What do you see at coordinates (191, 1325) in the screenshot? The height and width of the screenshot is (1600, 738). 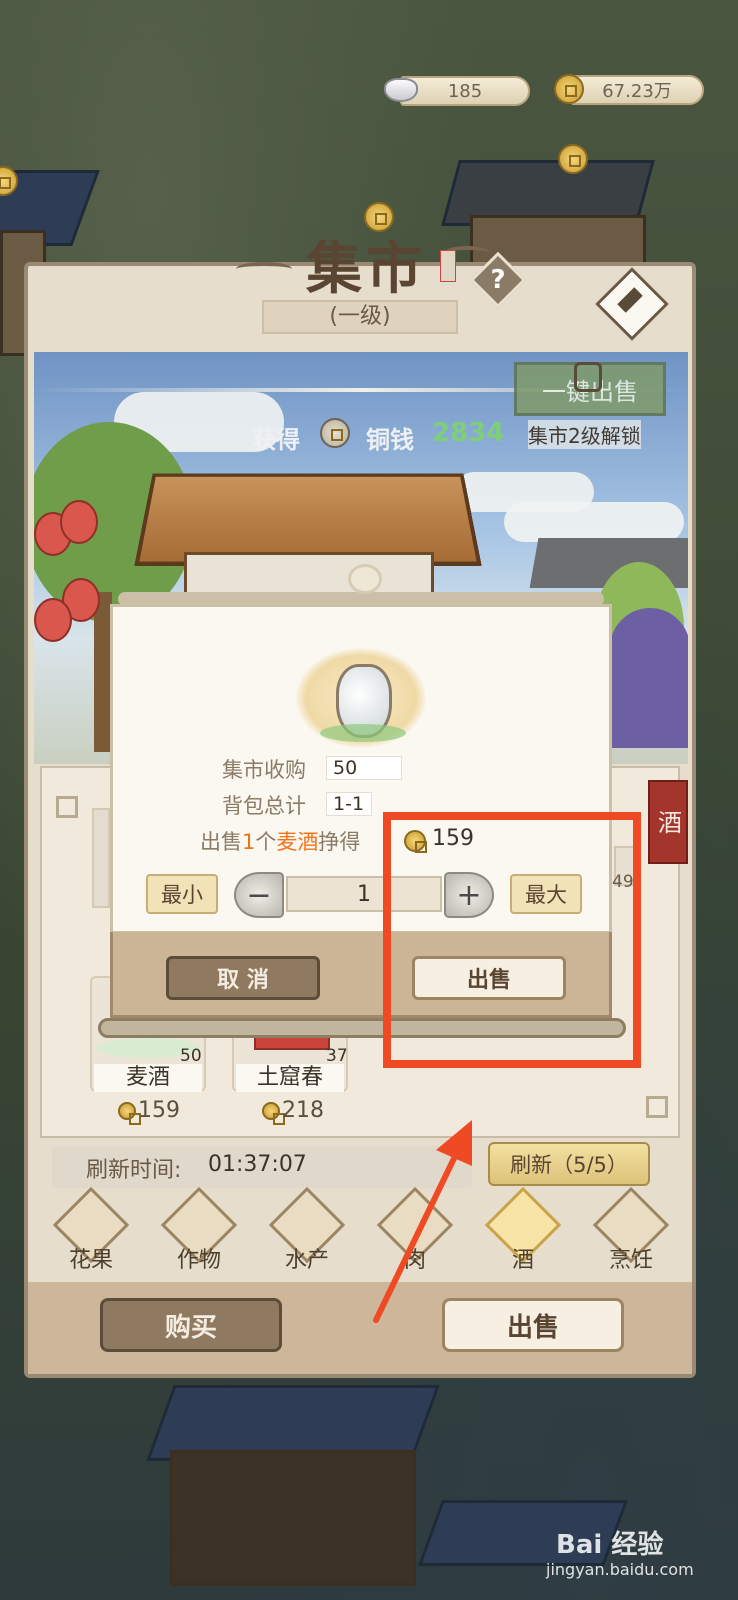 I see `buy-button: 购买` at bounding box center [191, 1325].